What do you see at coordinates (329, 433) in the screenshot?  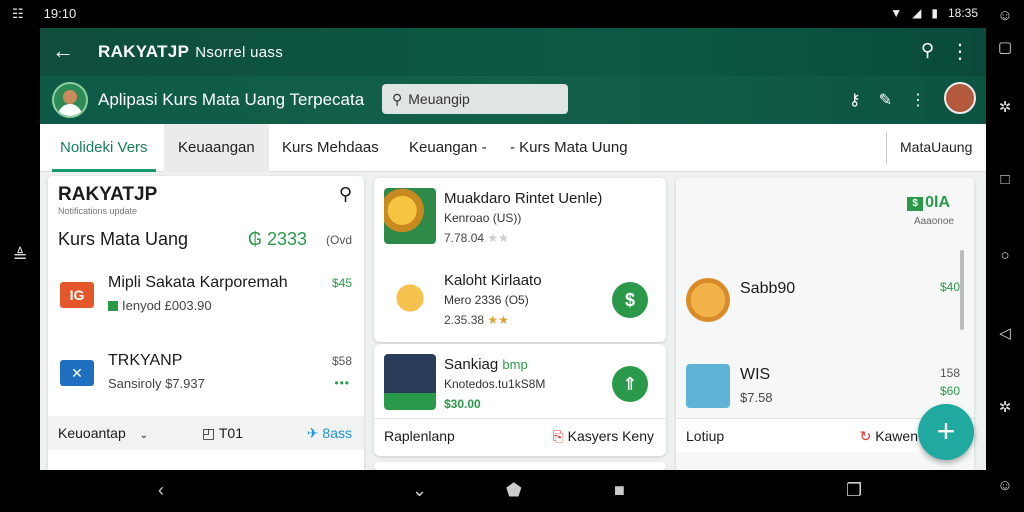 I see `footer-right: ✈ 8ass` at bounding box center [329, 433].